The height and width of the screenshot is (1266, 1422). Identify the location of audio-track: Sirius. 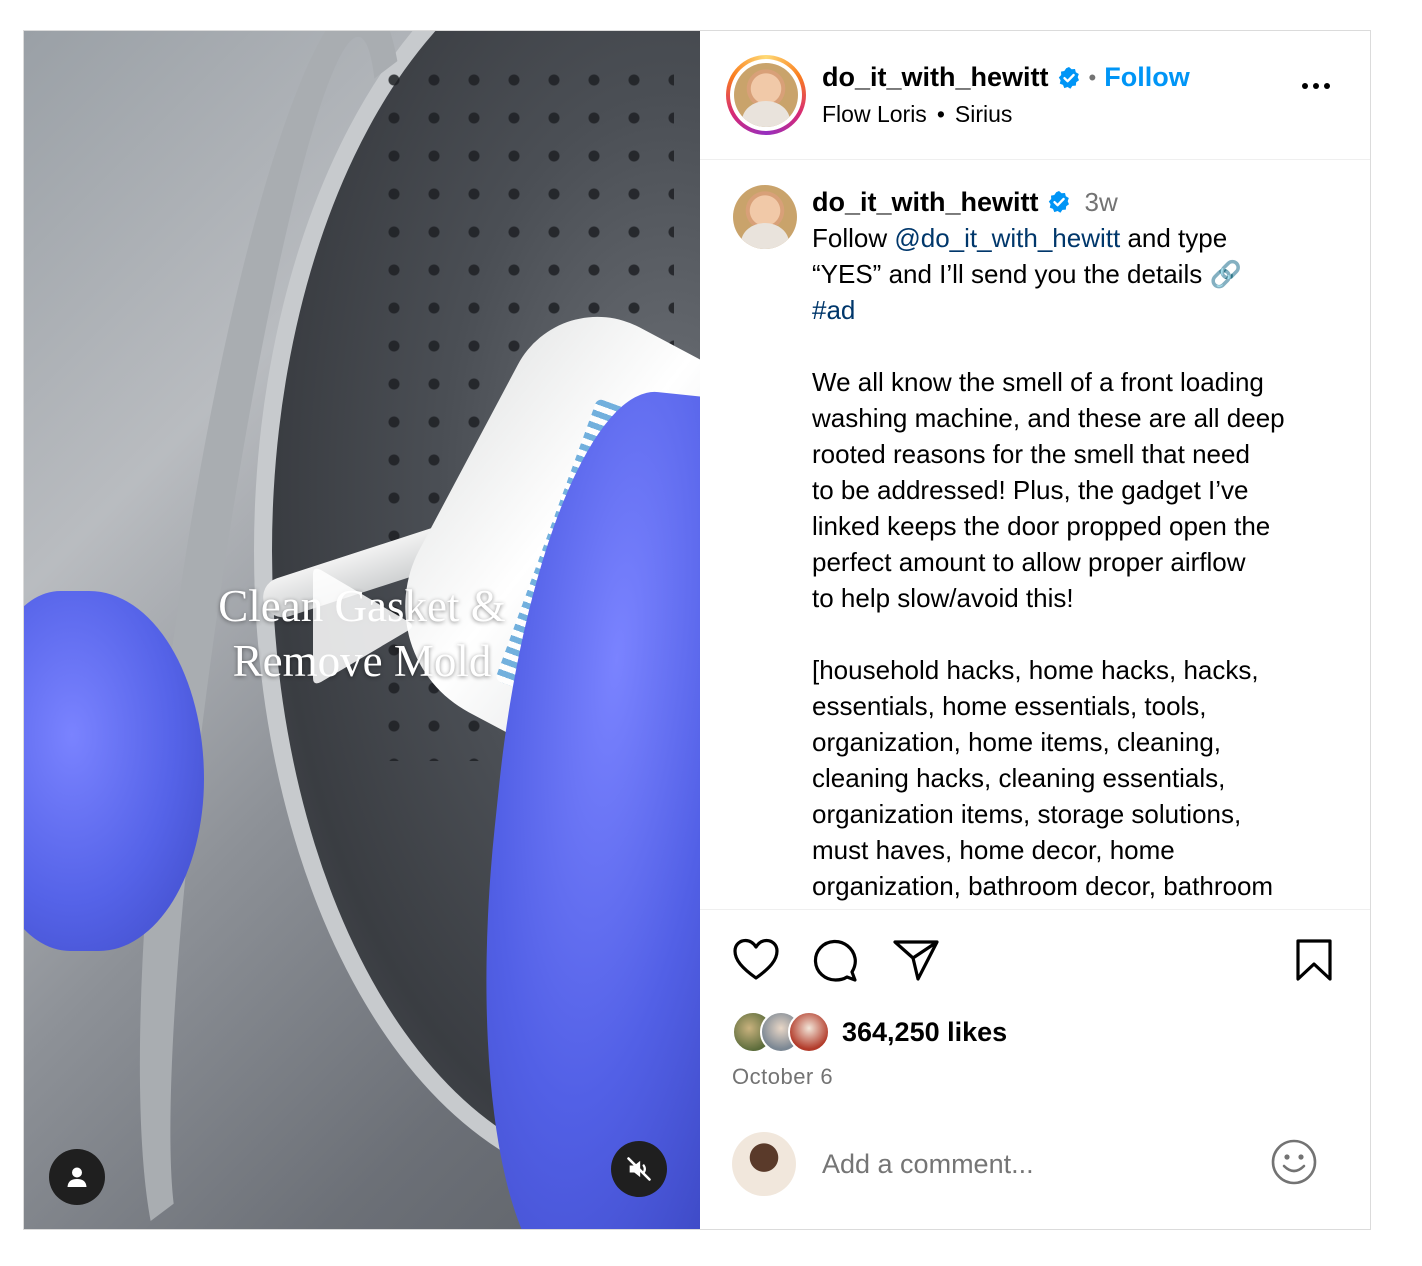
(984, 114).